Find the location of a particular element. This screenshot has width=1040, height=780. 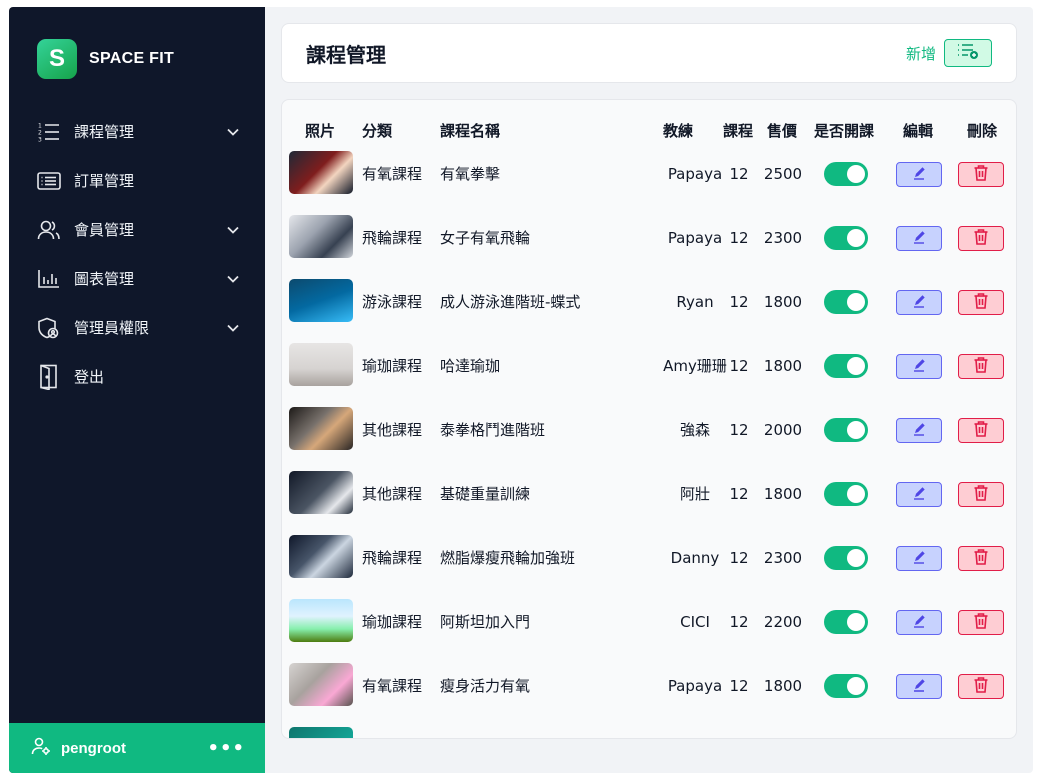

table-header: 照片 分類 課程名稱 教練 課程 售價 是否開課 編輯 刪除 is located at coordinates (649, 130).